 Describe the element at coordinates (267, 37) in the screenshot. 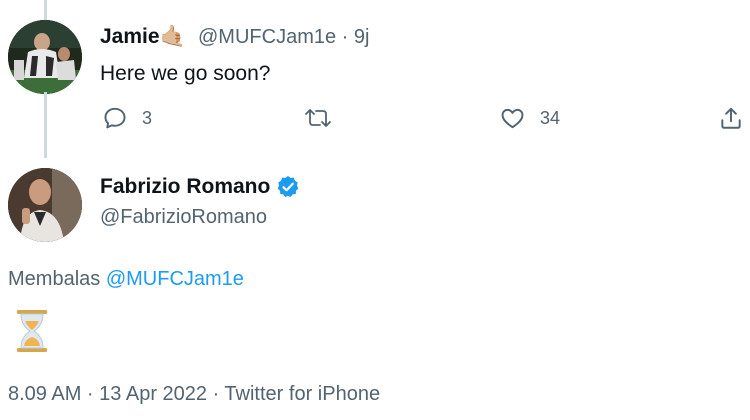

I see `reply-author-handle: @MUFCJam1e` at that location.